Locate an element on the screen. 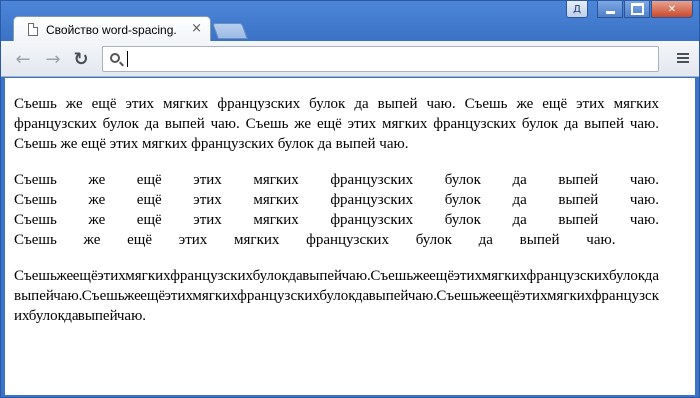 This screenshot has height=398, width=700. close-window-button: ✕ is located at coordinates (672, 9).